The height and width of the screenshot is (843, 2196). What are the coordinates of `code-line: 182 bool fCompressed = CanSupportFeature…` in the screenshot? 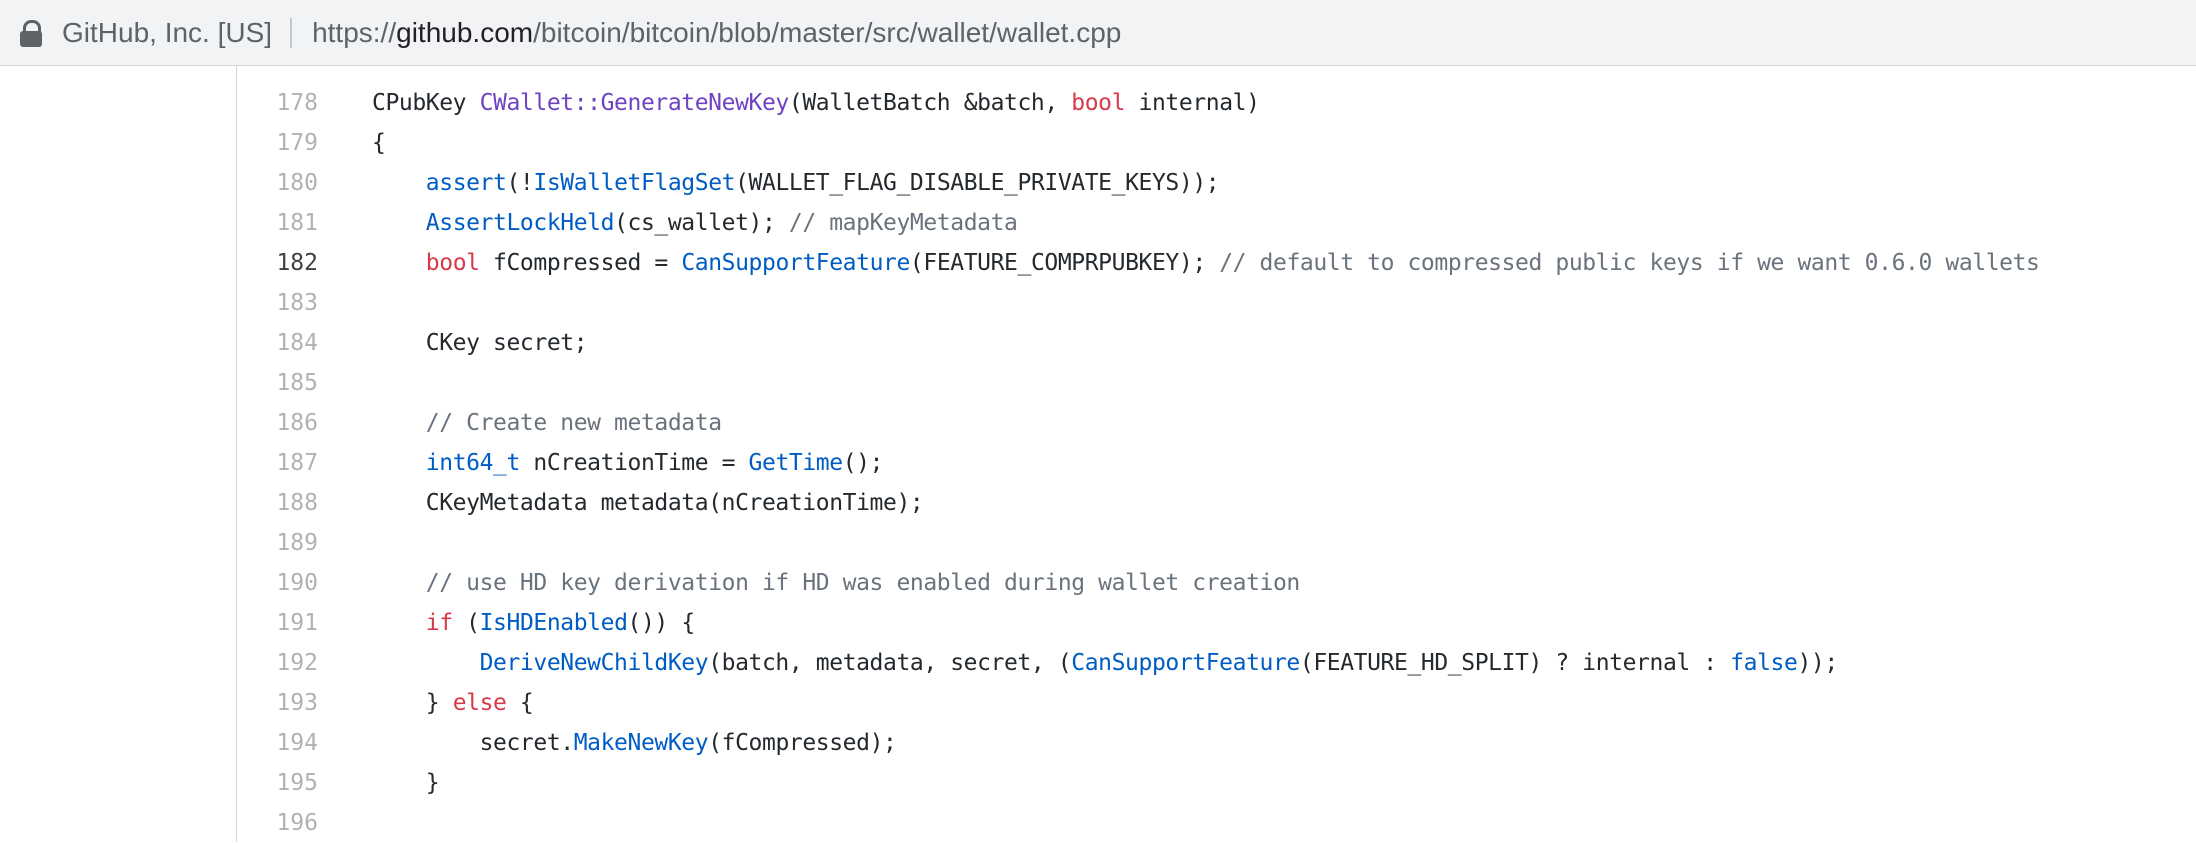 It's located at (1098, 263).